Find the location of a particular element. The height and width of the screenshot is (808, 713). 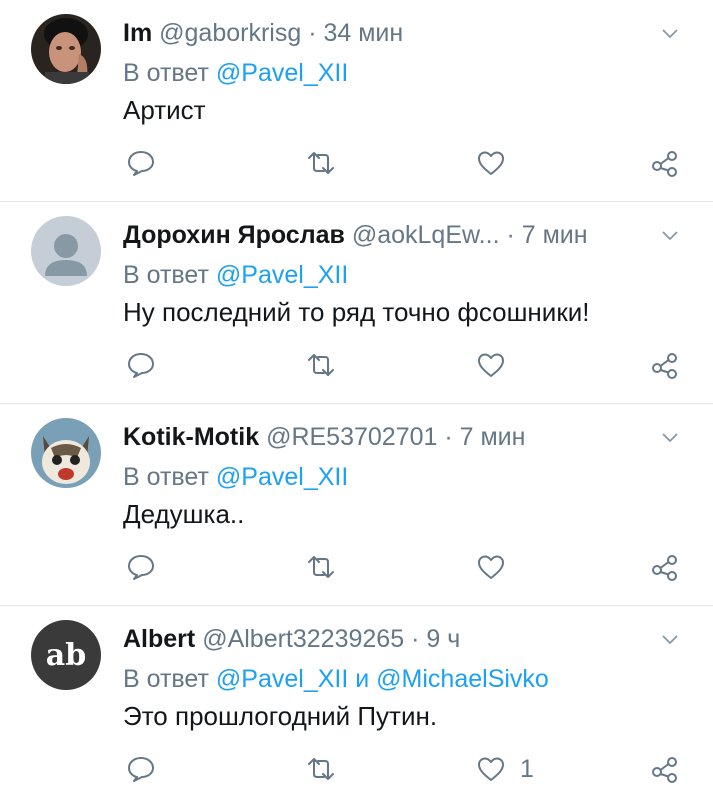

ab-logo-avatar-icon: ab is located at coordinates (66, 655).